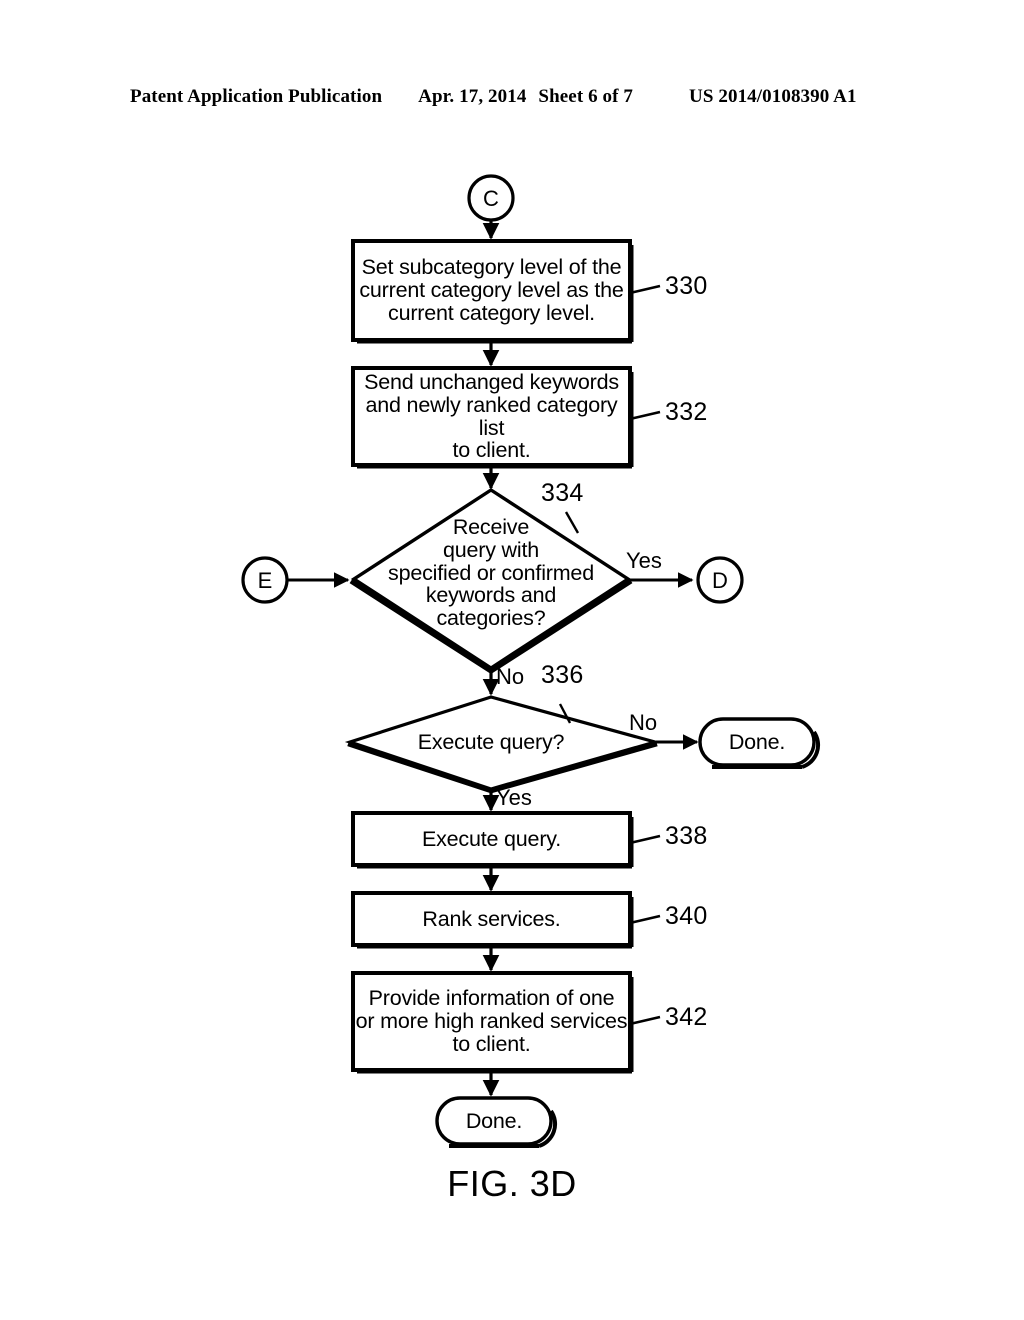  I want to click on figure-caption: FIG. 3D, so click(512, 1183).